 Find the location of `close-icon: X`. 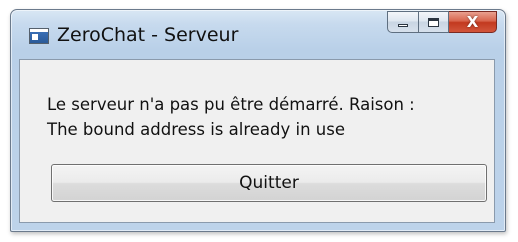

close-icon: X is located at coordinates (472, 21).